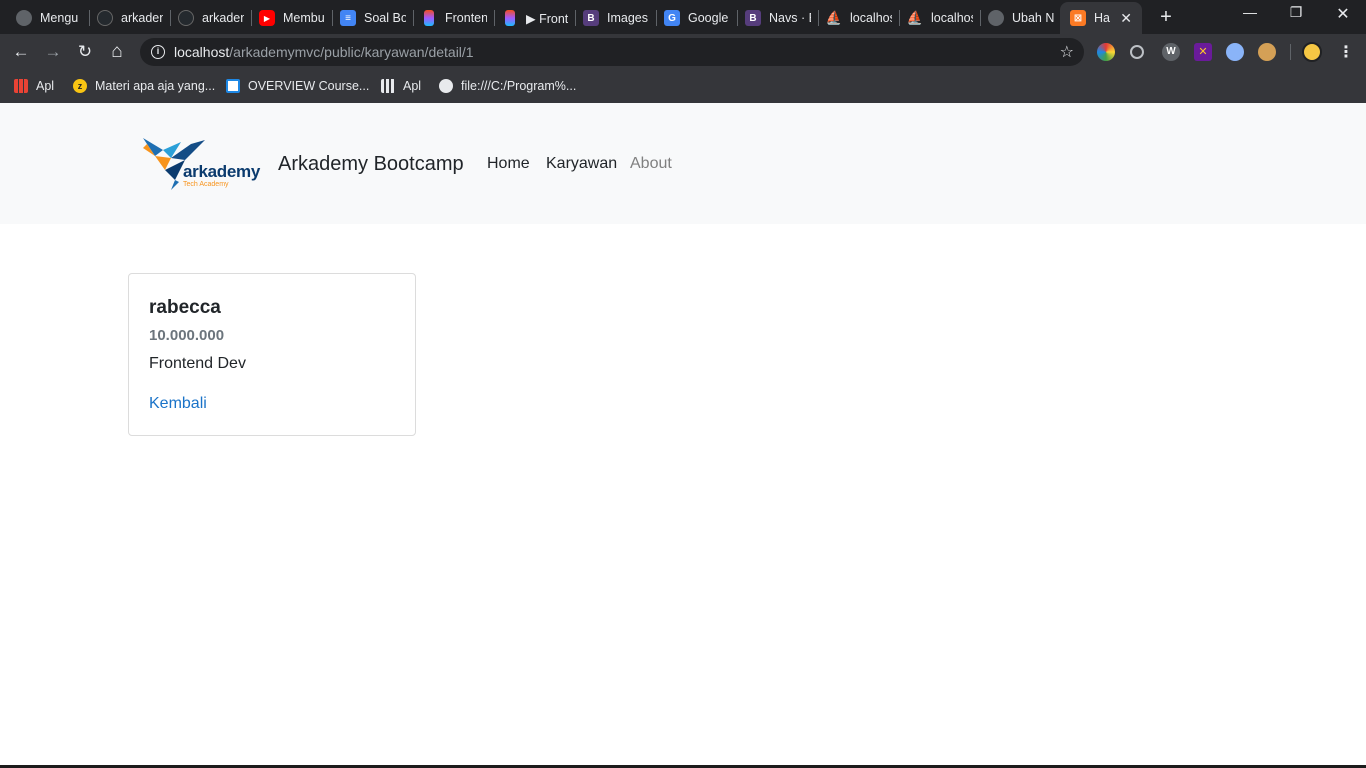  I want to click on browser-tab: B Images, so click(616, 18).